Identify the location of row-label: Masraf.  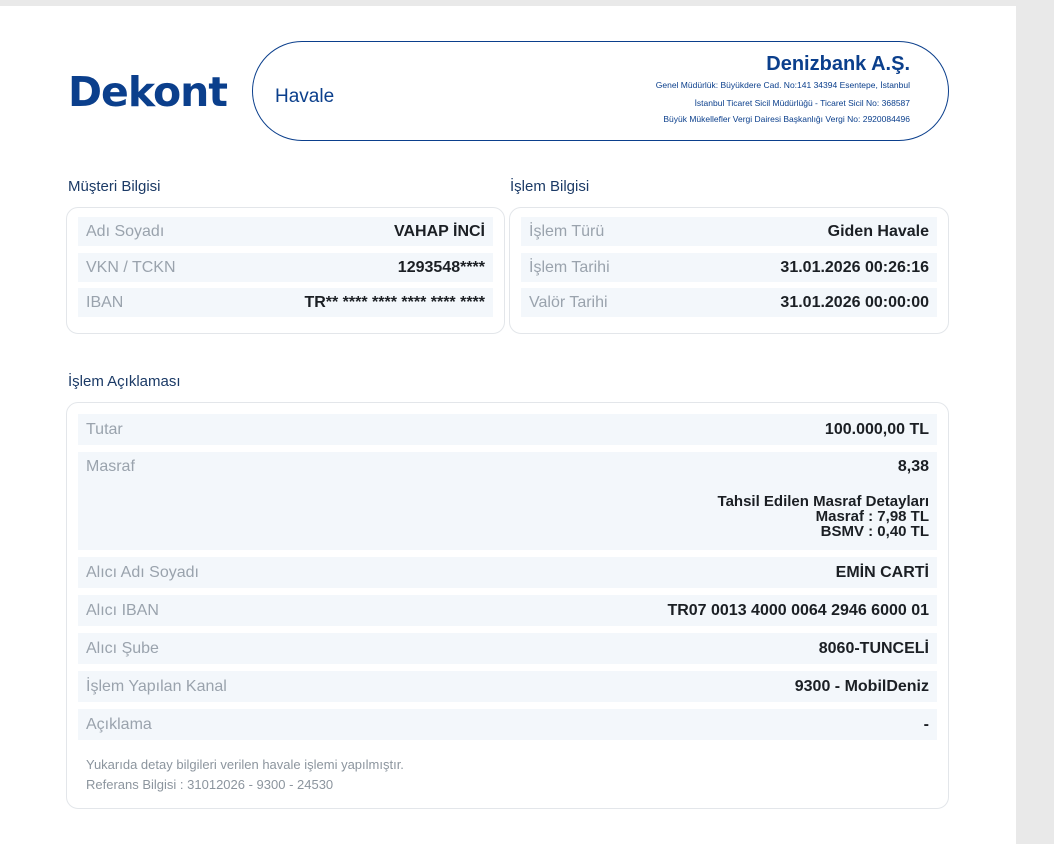
(110, 466).